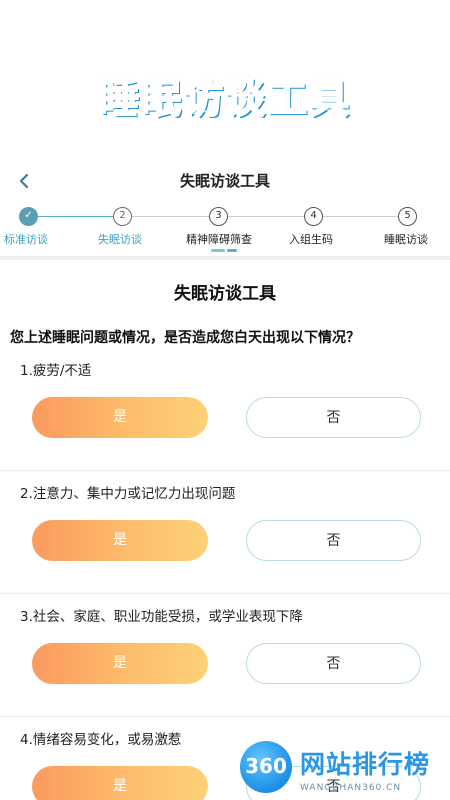 Image resolution: width=450 pixels, height=800 pixels. Describe the element at coordinates (120, 417) in the screenshot. I see `item-1-yes-button: 是` at that location.